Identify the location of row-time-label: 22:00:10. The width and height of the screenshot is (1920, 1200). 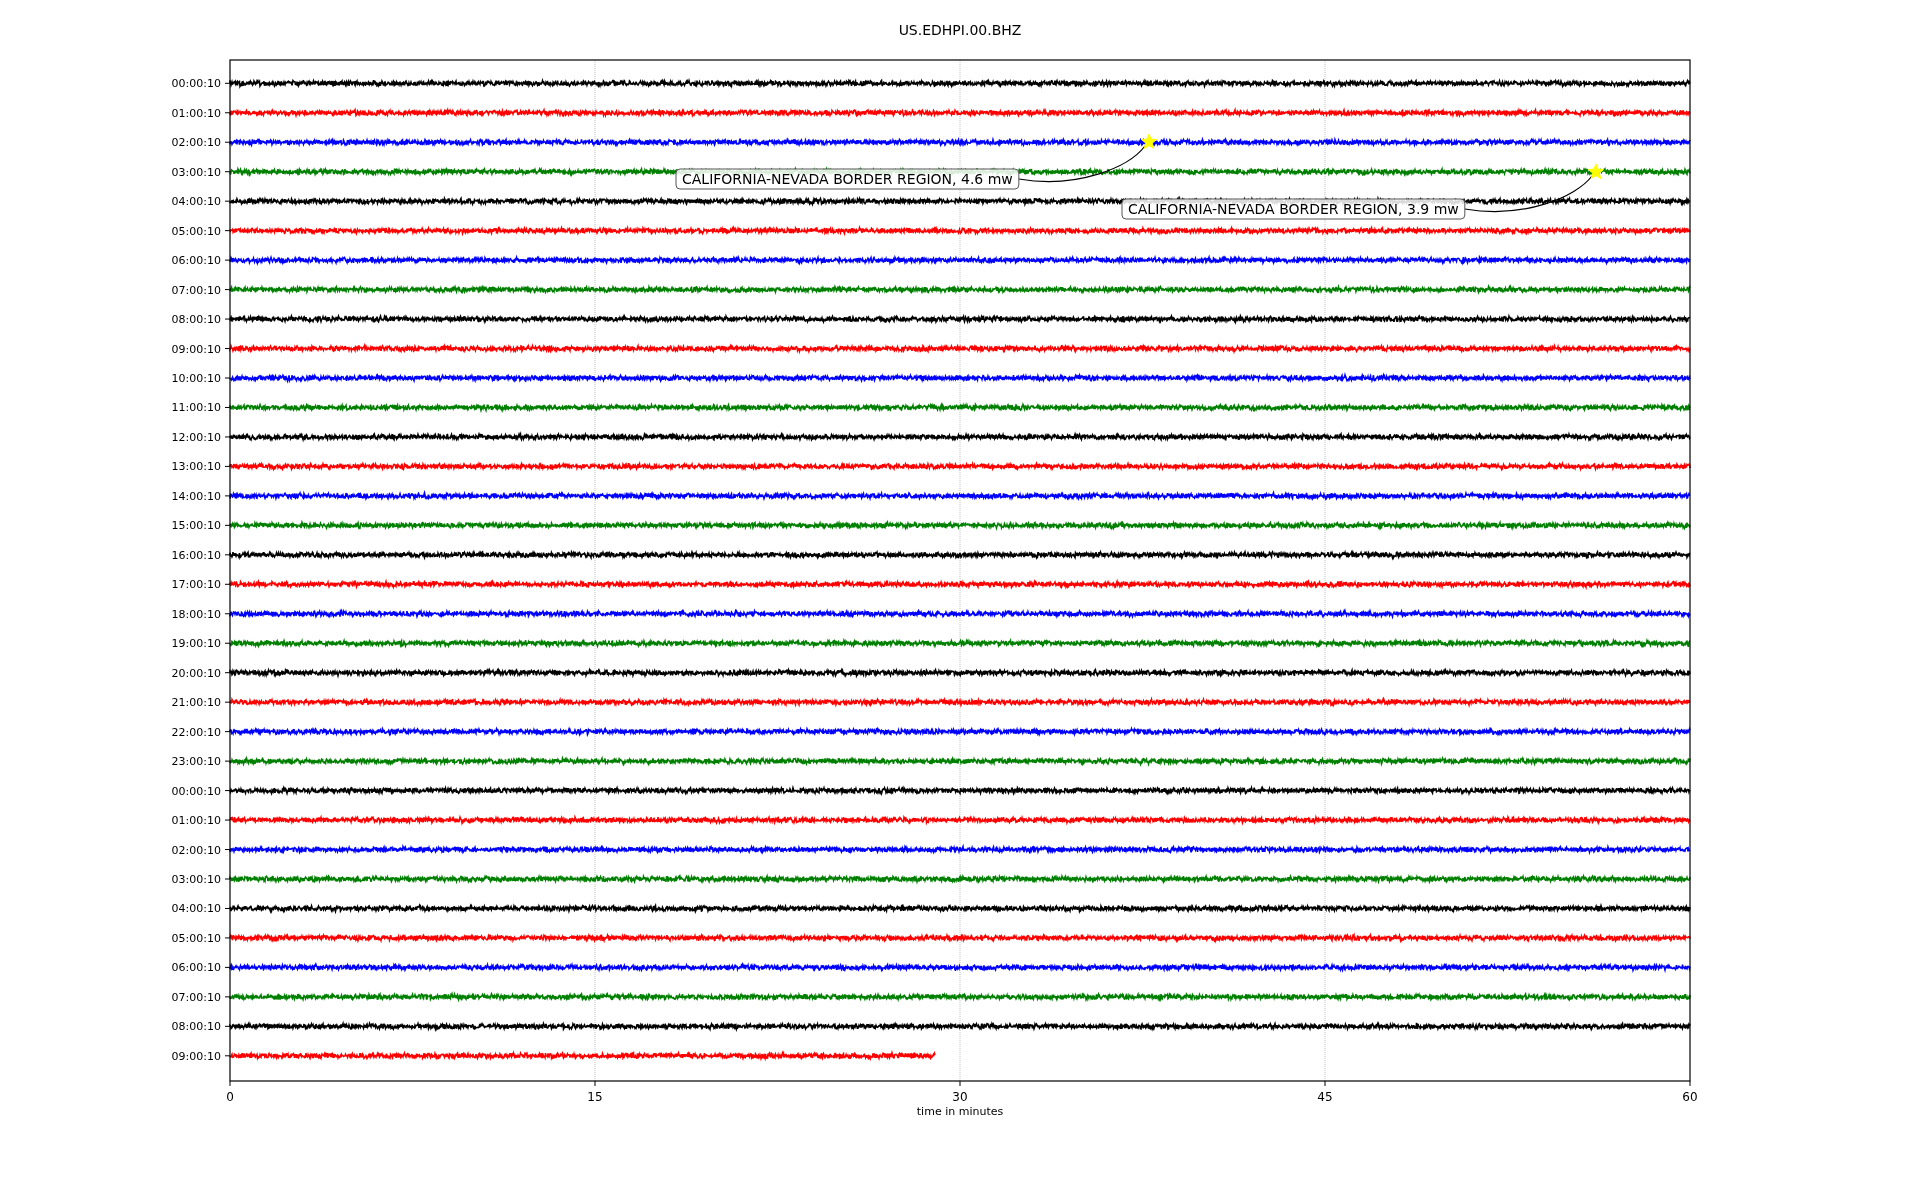
(196, 732).